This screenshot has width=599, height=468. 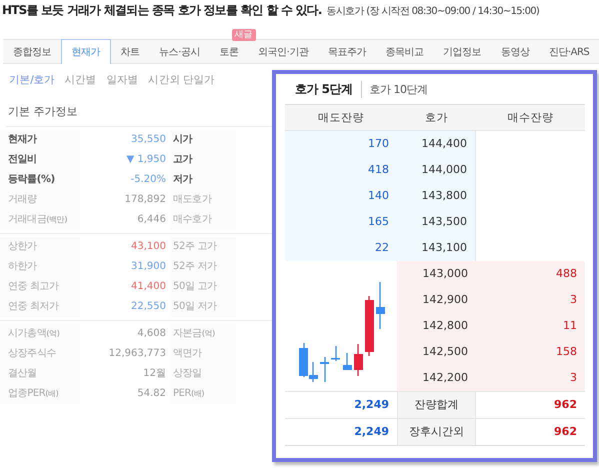 What do you see at coordinates (530, 326) in the screenshot?
I see `table-cell: 11` at bounding box center [530, 326].